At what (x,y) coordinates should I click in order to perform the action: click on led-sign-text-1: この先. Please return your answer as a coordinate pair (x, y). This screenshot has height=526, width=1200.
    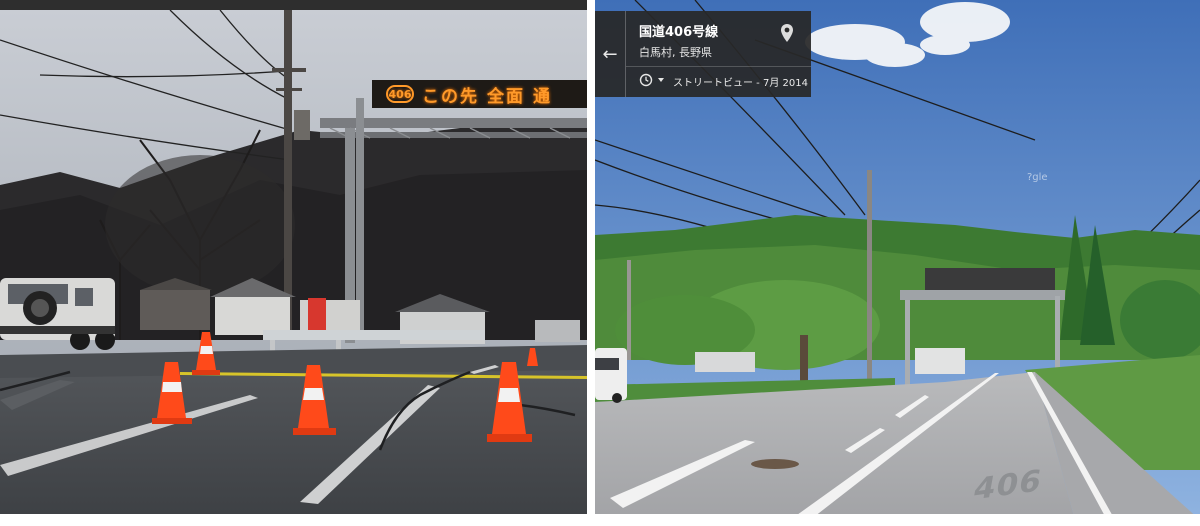
    Looking at the image, I should click on (450, 96).